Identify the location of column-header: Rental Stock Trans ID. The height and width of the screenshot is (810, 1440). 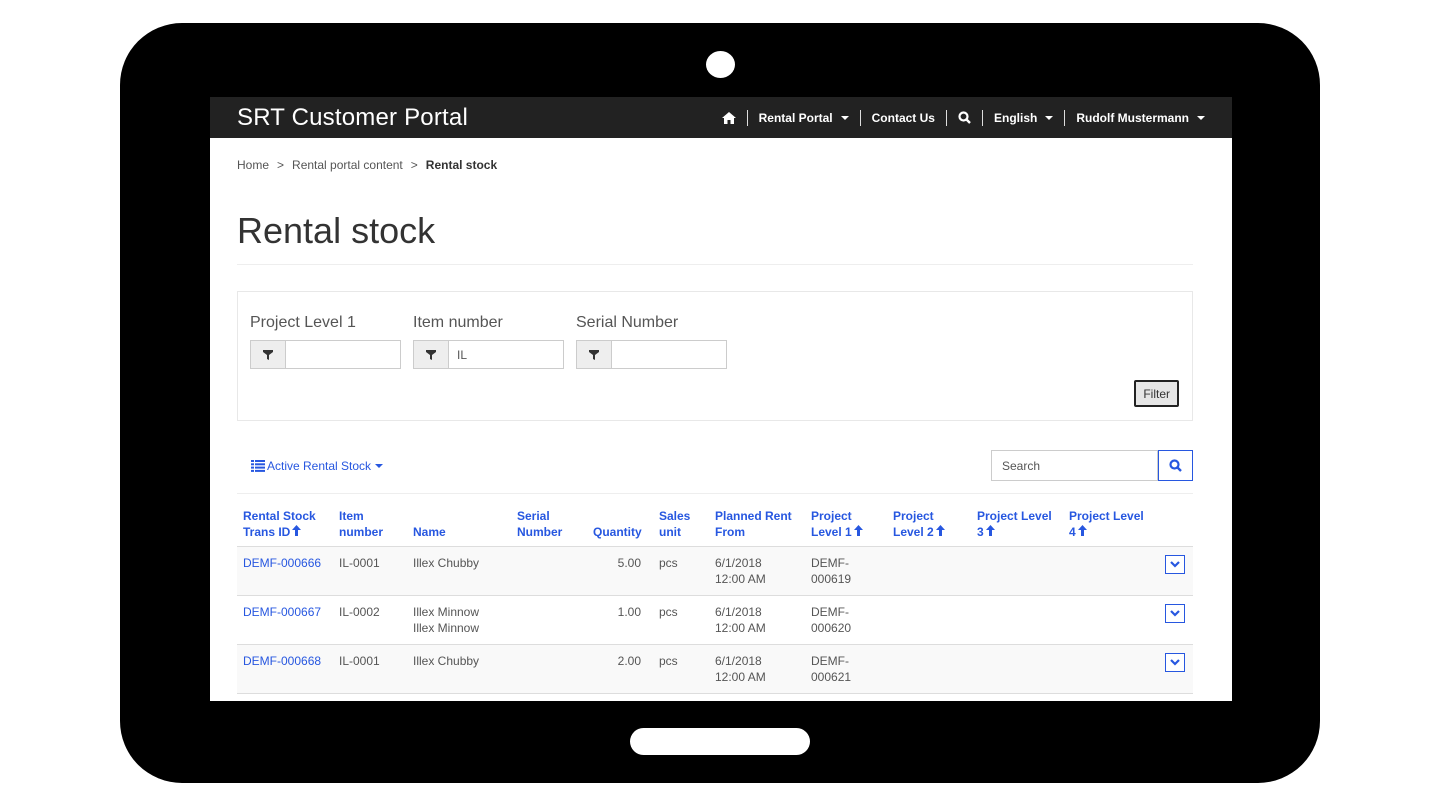
(285, 527).